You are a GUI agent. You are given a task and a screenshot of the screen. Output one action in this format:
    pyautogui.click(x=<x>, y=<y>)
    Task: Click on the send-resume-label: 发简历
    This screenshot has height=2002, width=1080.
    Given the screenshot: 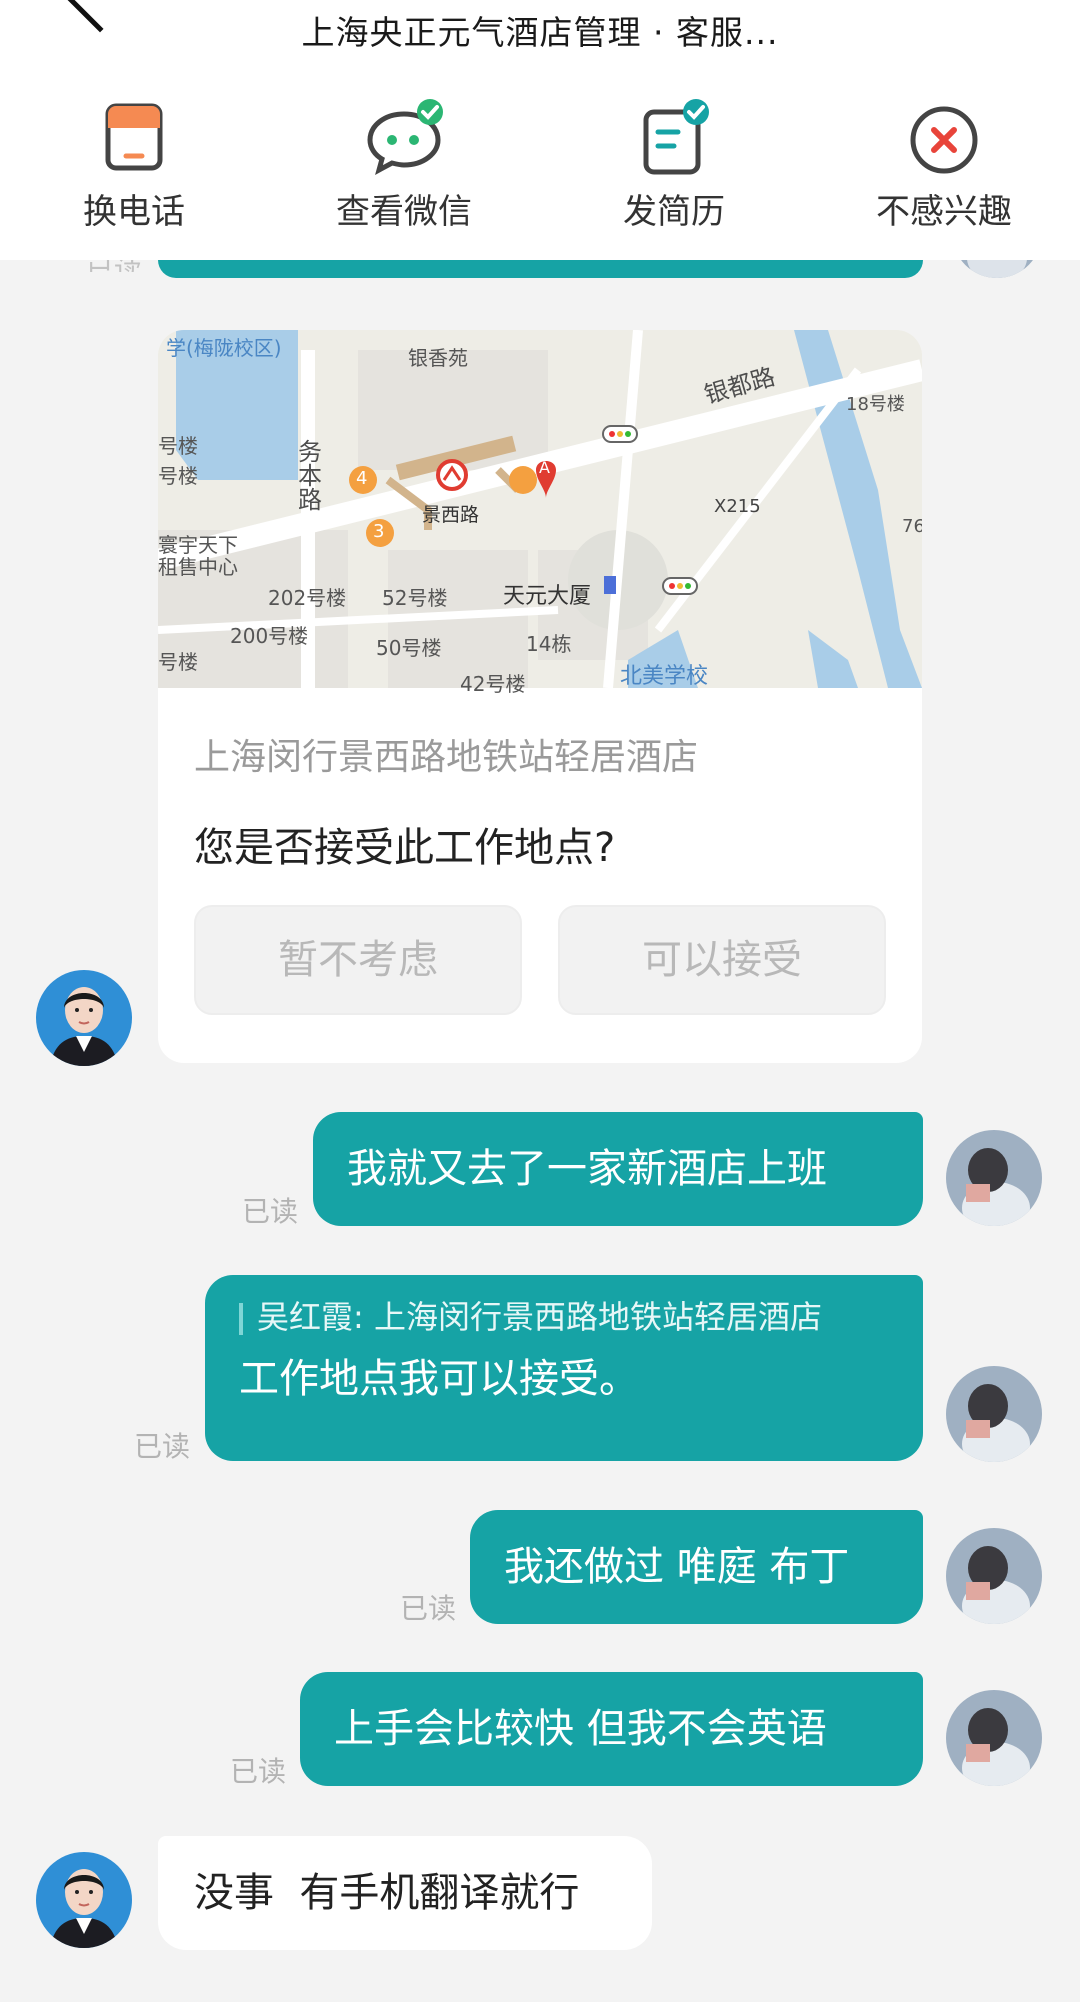 What is the action you would take?
    pyautogui.click(x=674, y=212)
    